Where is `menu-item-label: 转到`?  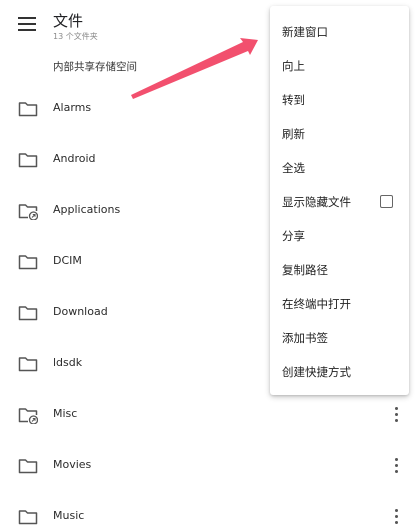
menu-item-label: 转到 is located at coordinates (293, 100).